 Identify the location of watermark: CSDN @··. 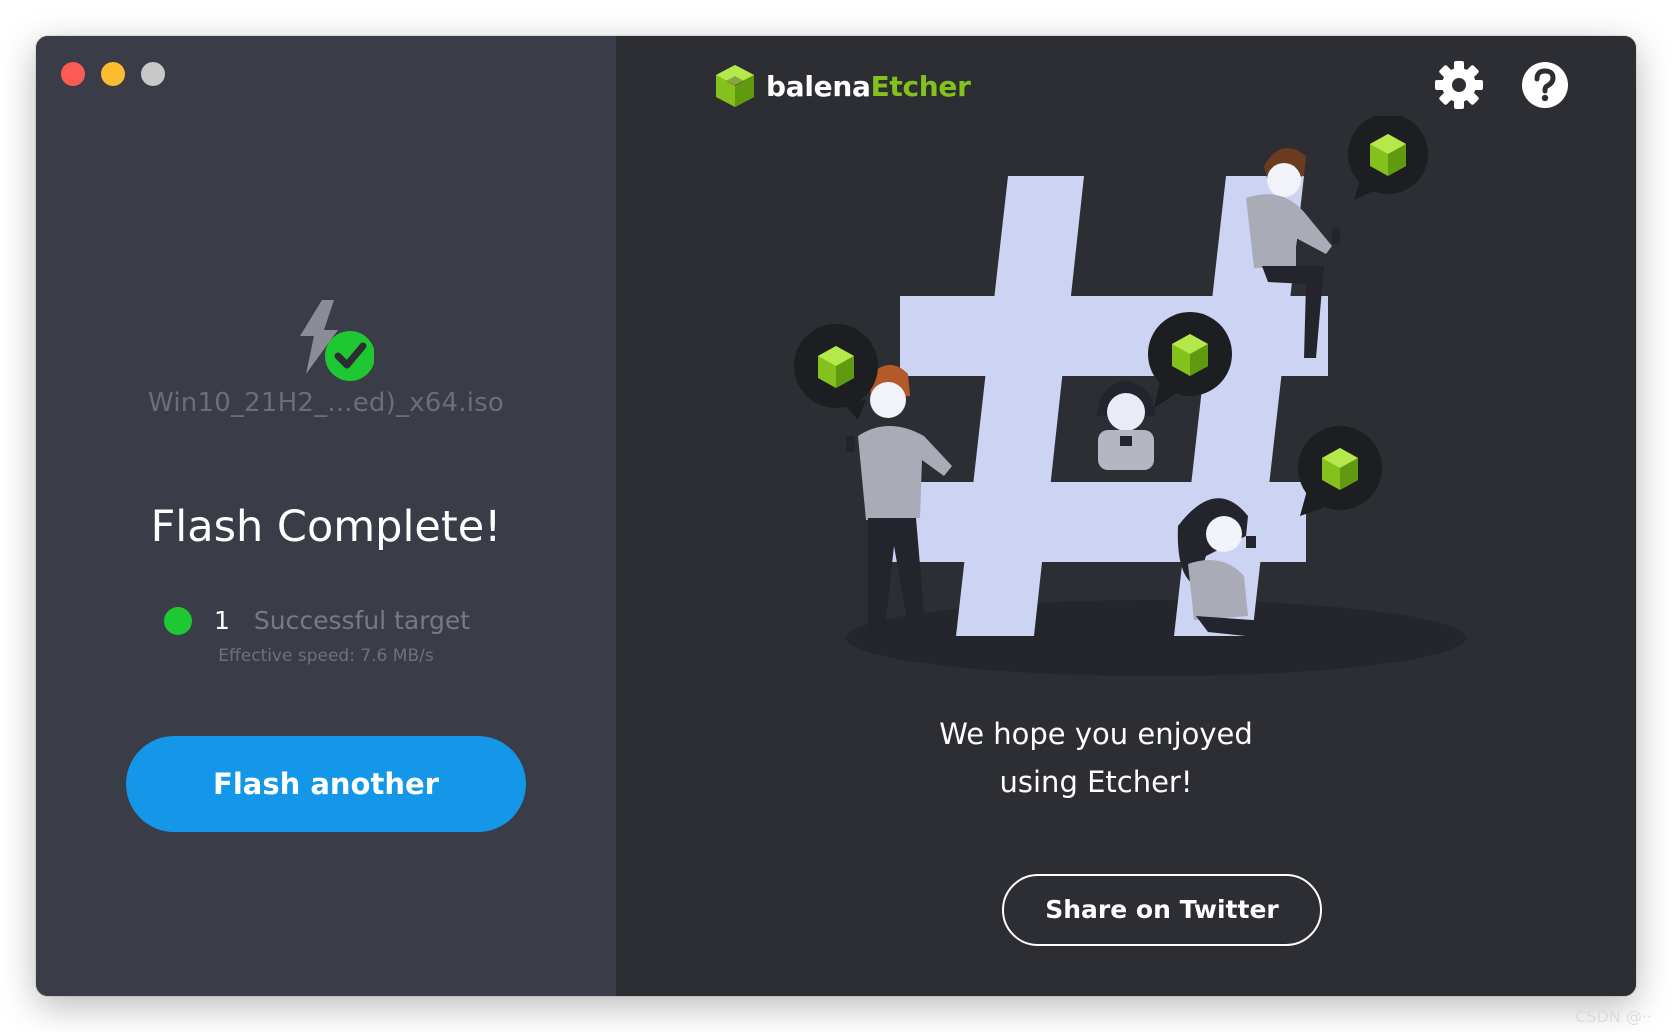
(1613, 1016).